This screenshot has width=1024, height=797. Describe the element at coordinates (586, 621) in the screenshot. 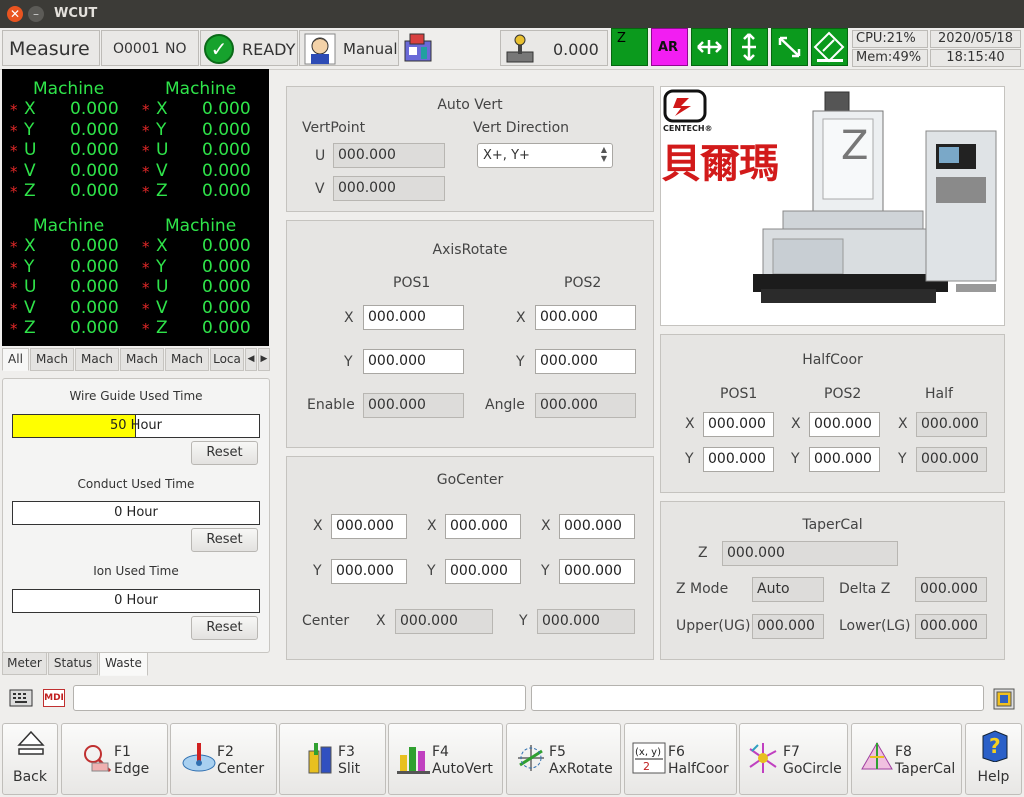

I see `center-y-field: 000.000` at that location.